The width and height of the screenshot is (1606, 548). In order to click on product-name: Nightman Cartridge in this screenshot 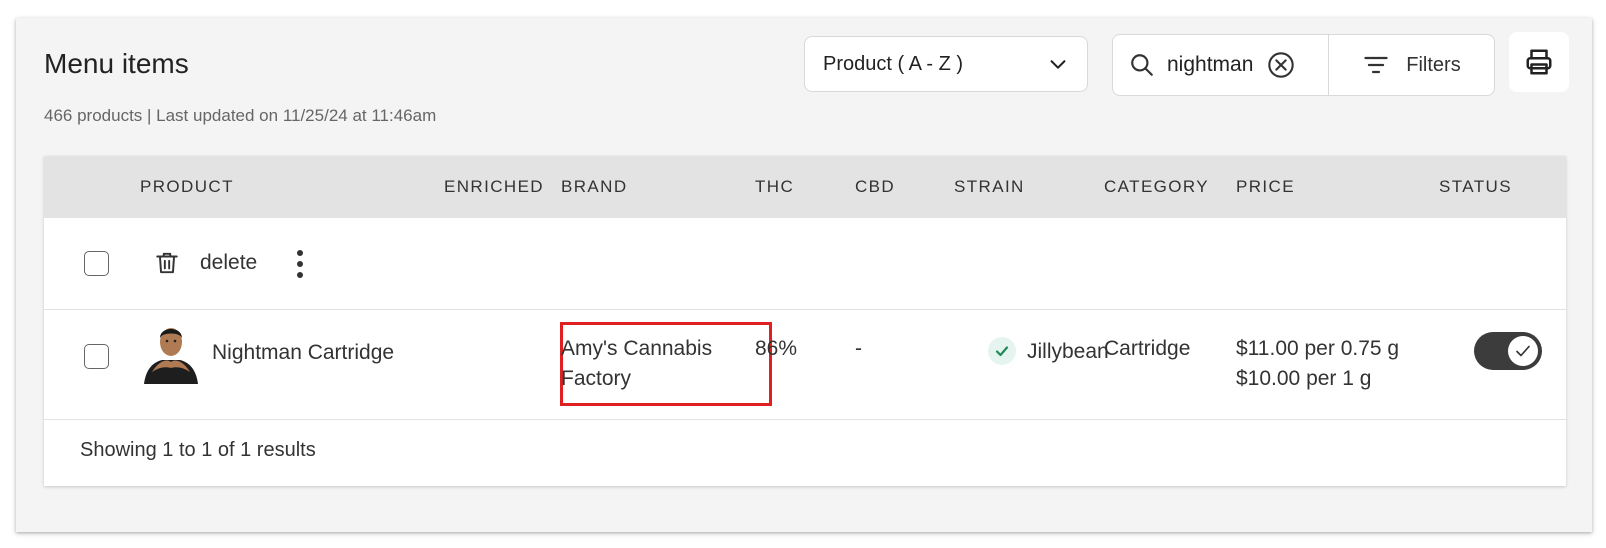, I will do `click(303, 353)`.